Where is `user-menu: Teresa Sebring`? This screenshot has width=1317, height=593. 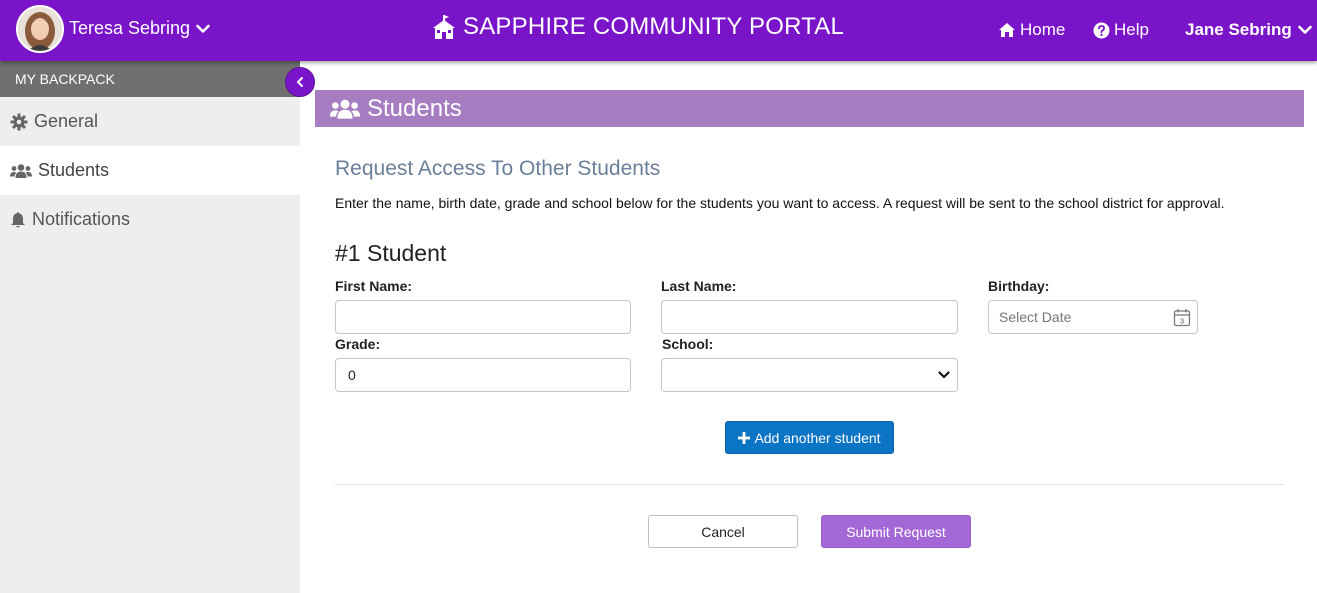 user-menu: Teresa Sebring is located at coordinates (139, 28).